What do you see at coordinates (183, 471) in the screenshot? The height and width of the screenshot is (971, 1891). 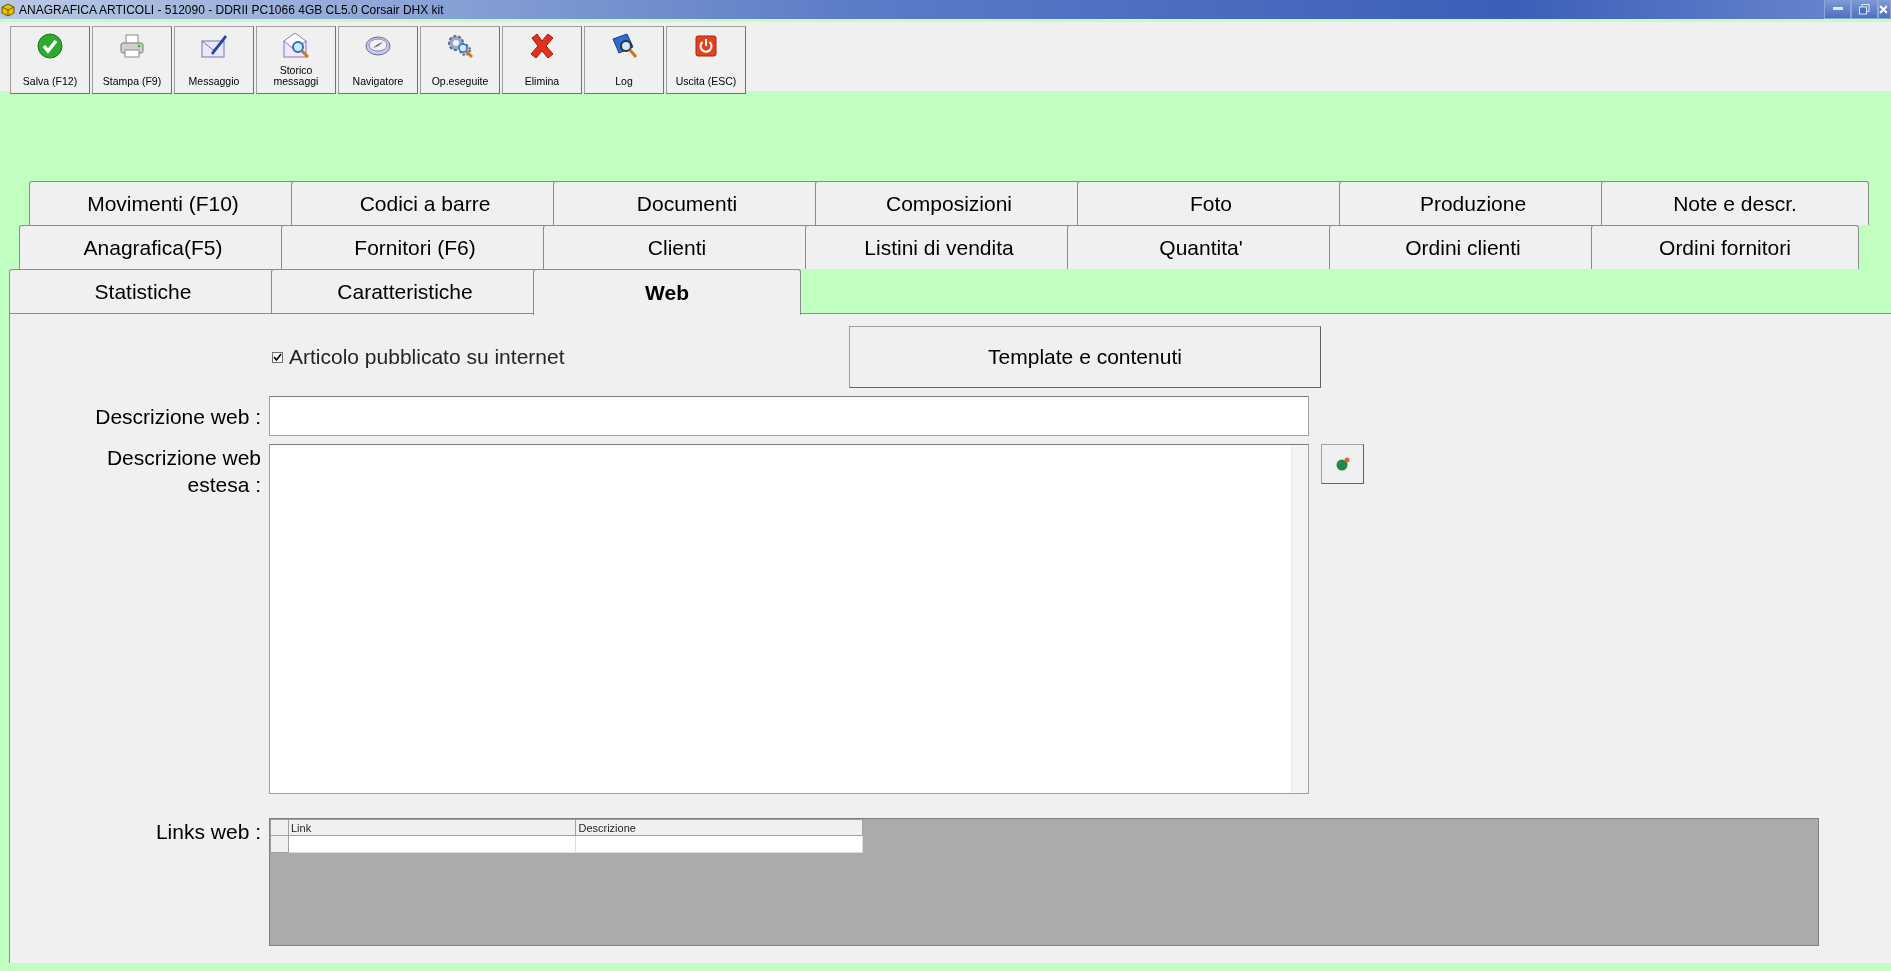 I see `field-label: Descrizione web estesa :` at bounding box center [183, 471].